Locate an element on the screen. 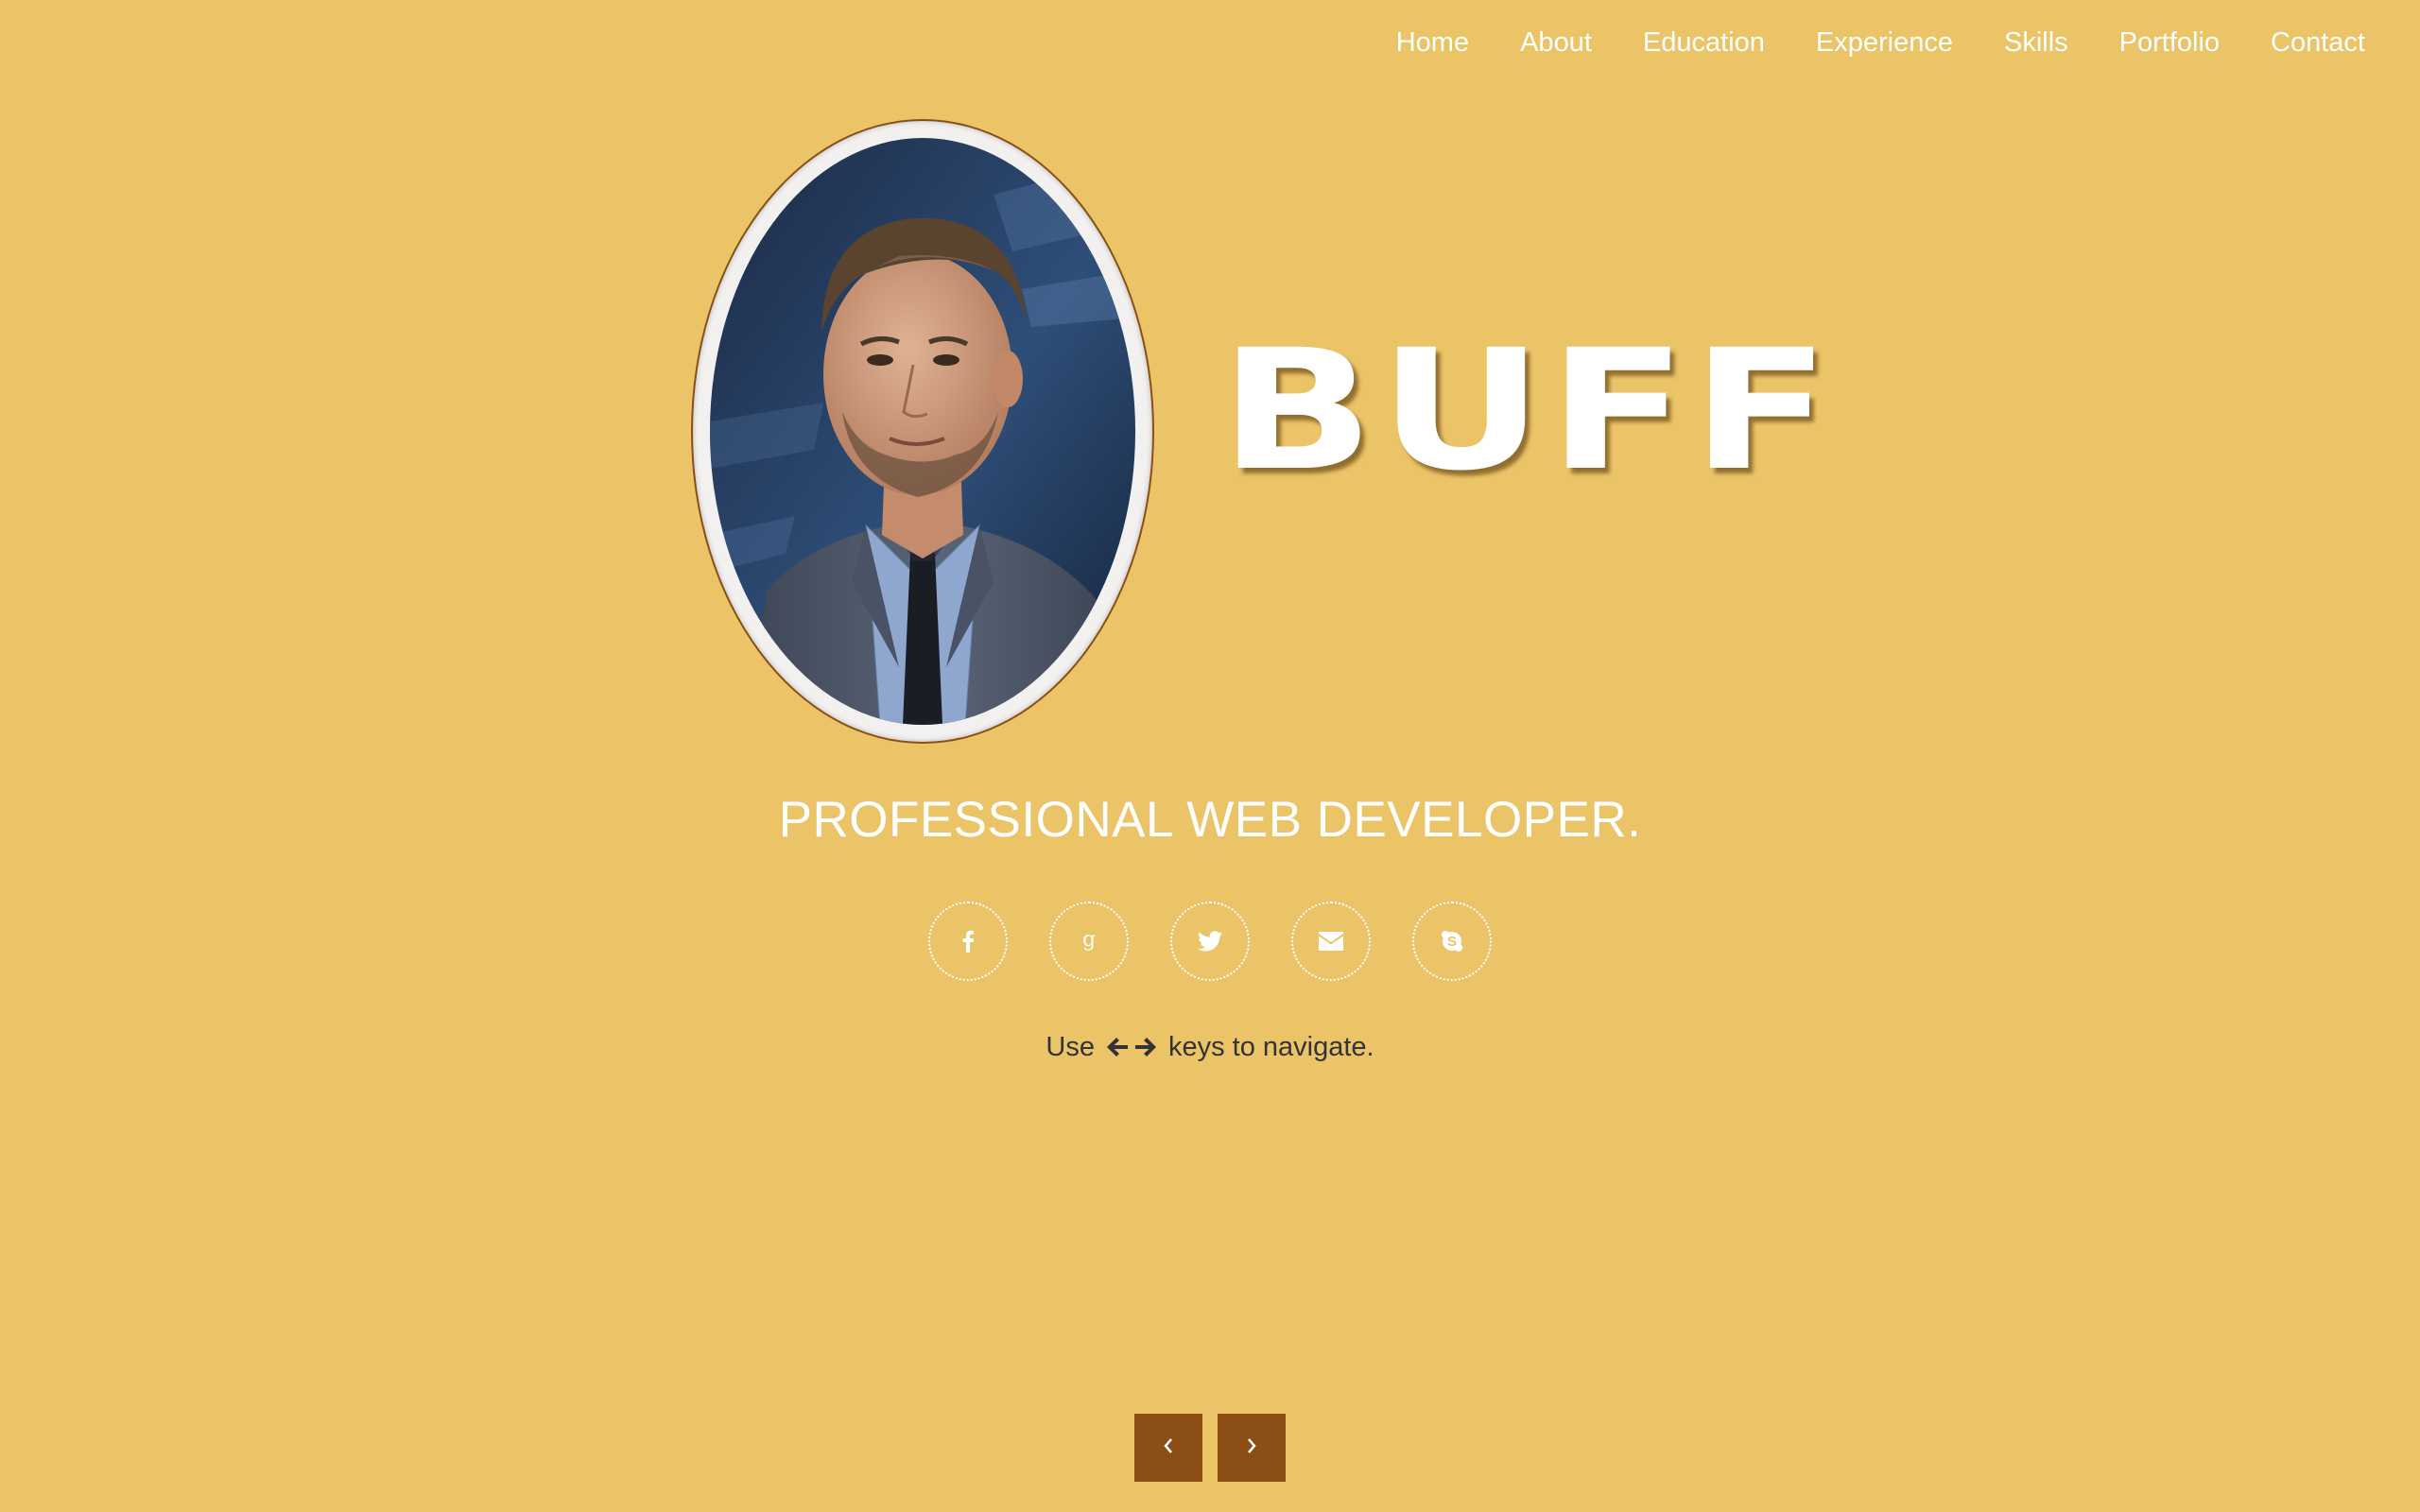  profile-portrait-frame is located at coordinates (922, 431).